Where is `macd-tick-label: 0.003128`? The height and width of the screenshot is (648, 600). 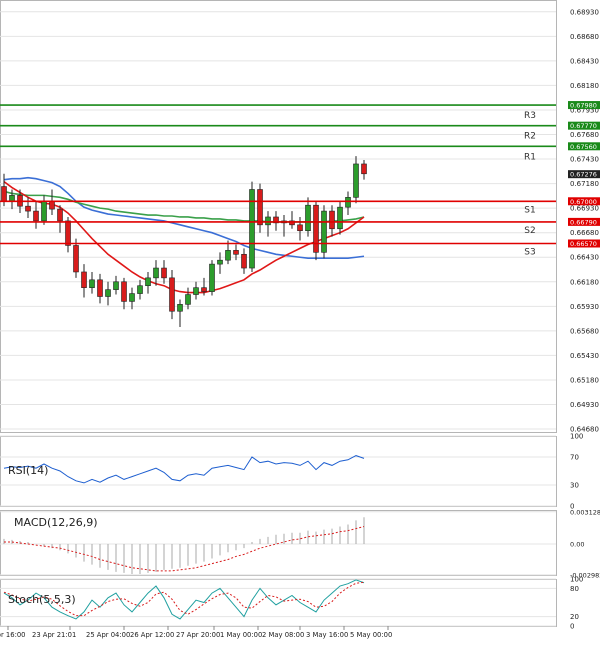
macd-tick-label: 0.003128 is located at coordinates (585, 512).